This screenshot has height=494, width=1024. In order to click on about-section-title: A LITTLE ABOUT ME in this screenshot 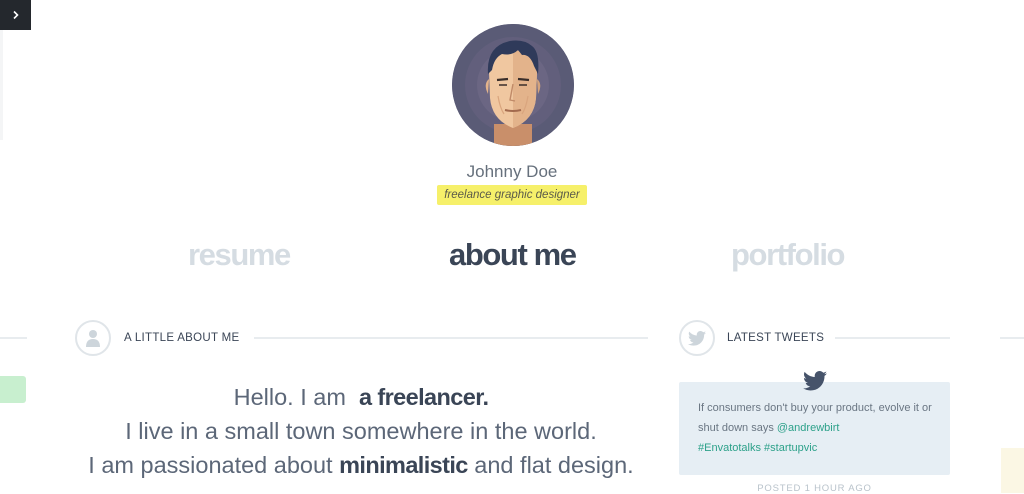, I will do `click(182, 338)`.